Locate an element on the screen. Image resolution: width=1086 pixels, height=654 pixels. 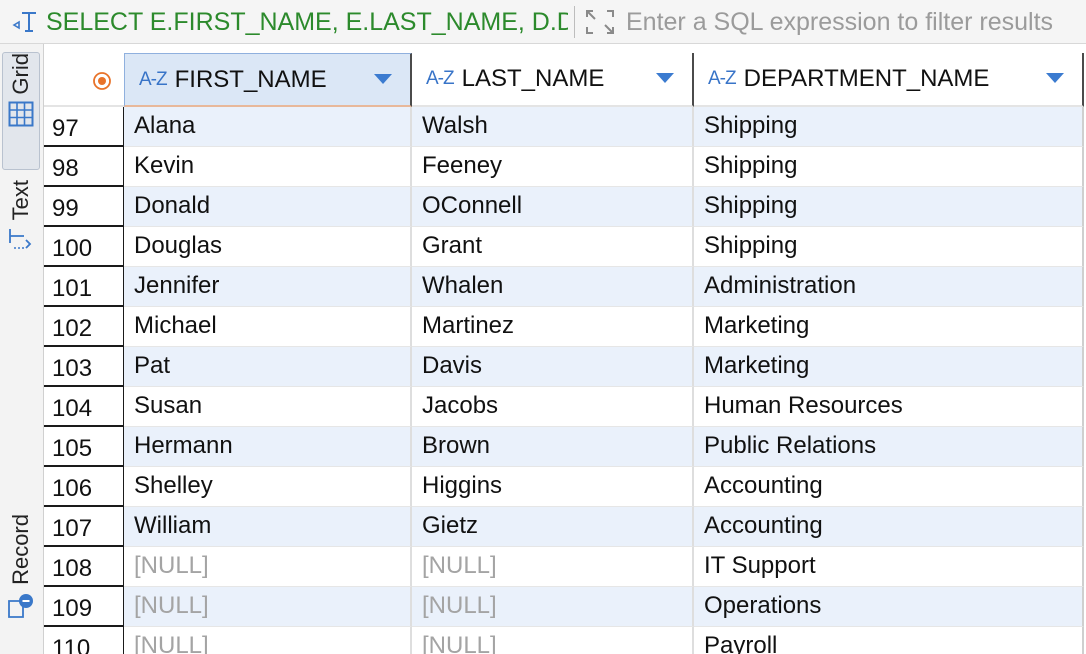
table-row: 102 Michael Martinez Marketing is located at coordinates (565, 327).